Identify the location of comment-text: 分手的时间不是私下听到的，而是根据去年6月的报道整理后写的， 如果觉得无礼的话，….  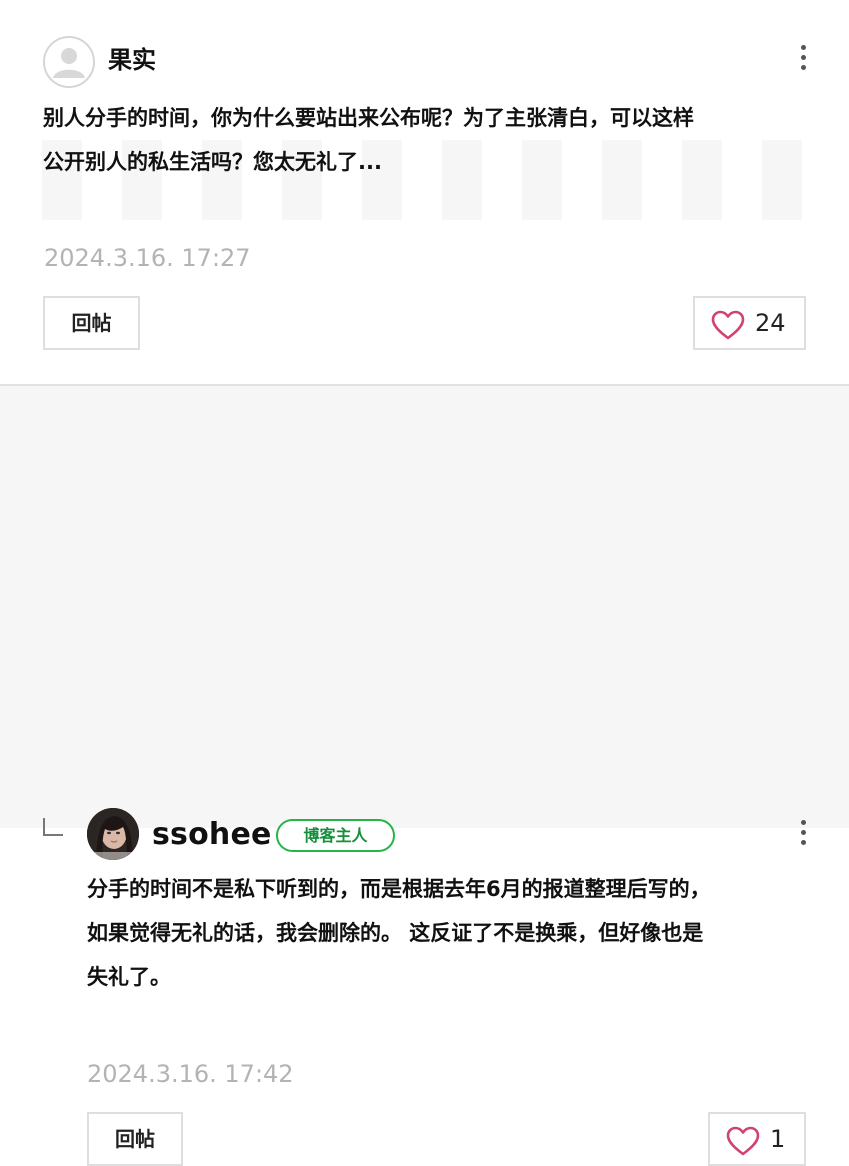
(447, 933).